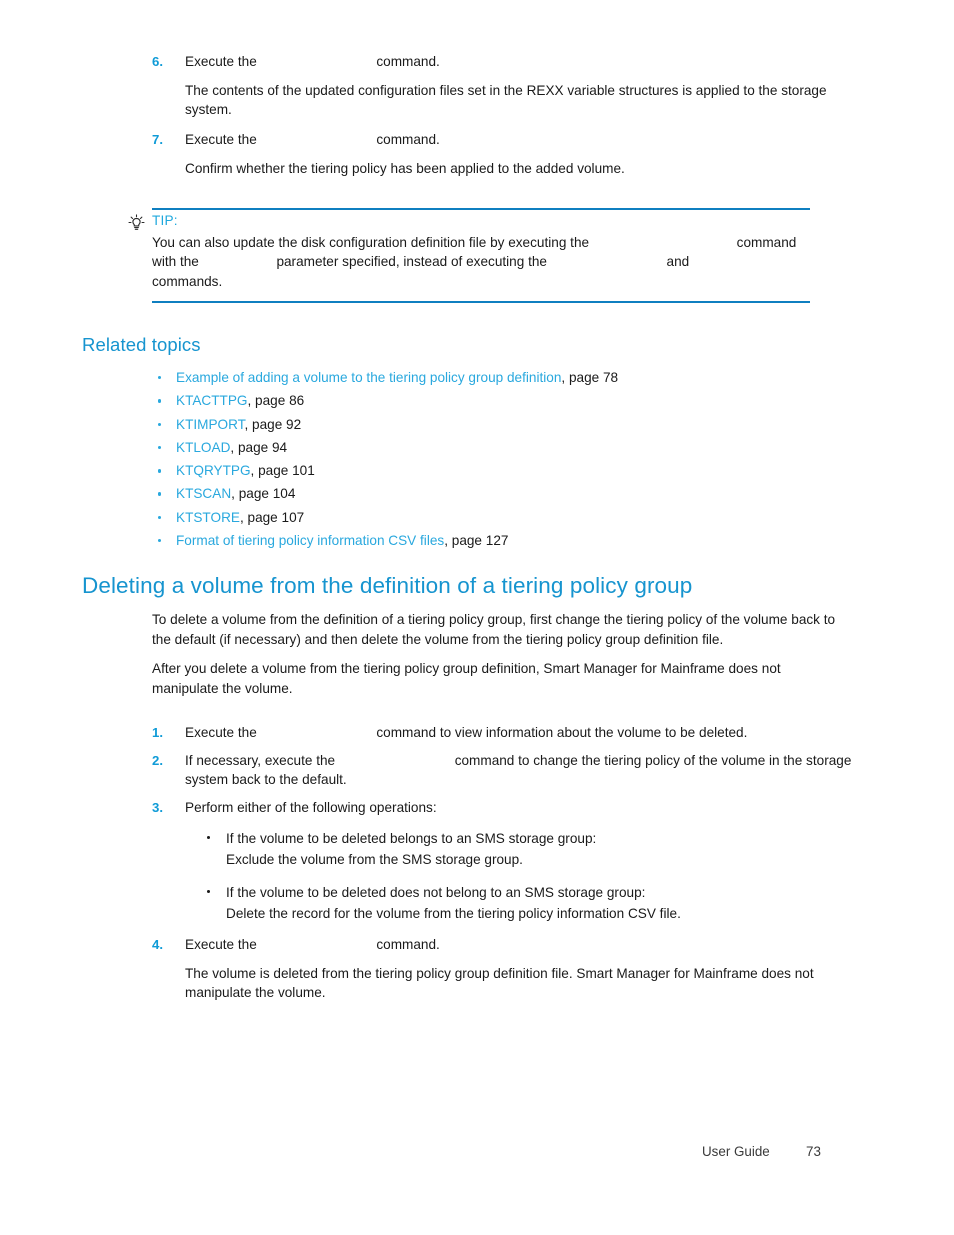 The image size is (954, 1235). Describe the element at coordinates (508, 517) in the screenshot. I see `related-topic-item: KTSTORE, page 107` at that location.